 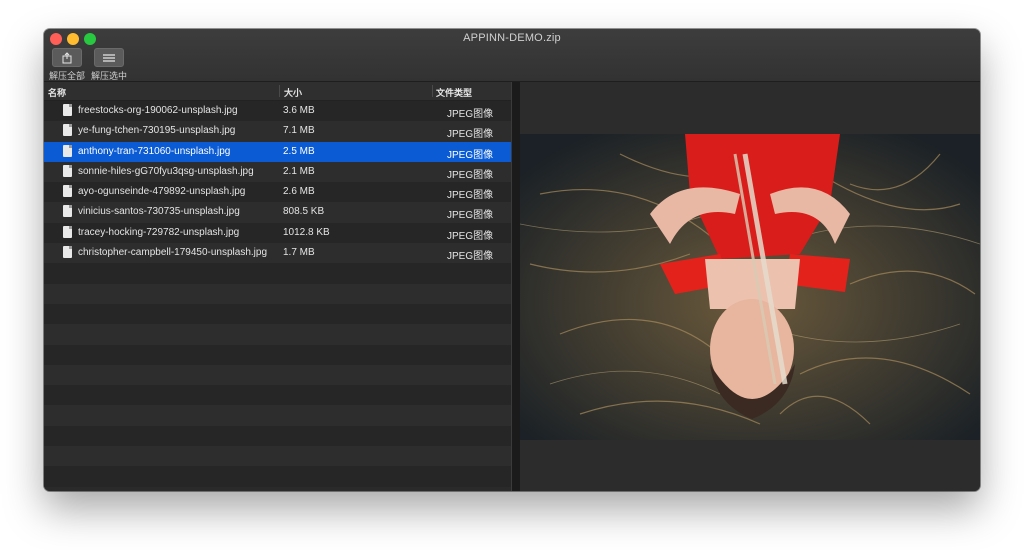 What do you see at coordinates (304, 212) in the screenshot?
I see `file-size: 808.5 KB` at bounding box center [304, 212].